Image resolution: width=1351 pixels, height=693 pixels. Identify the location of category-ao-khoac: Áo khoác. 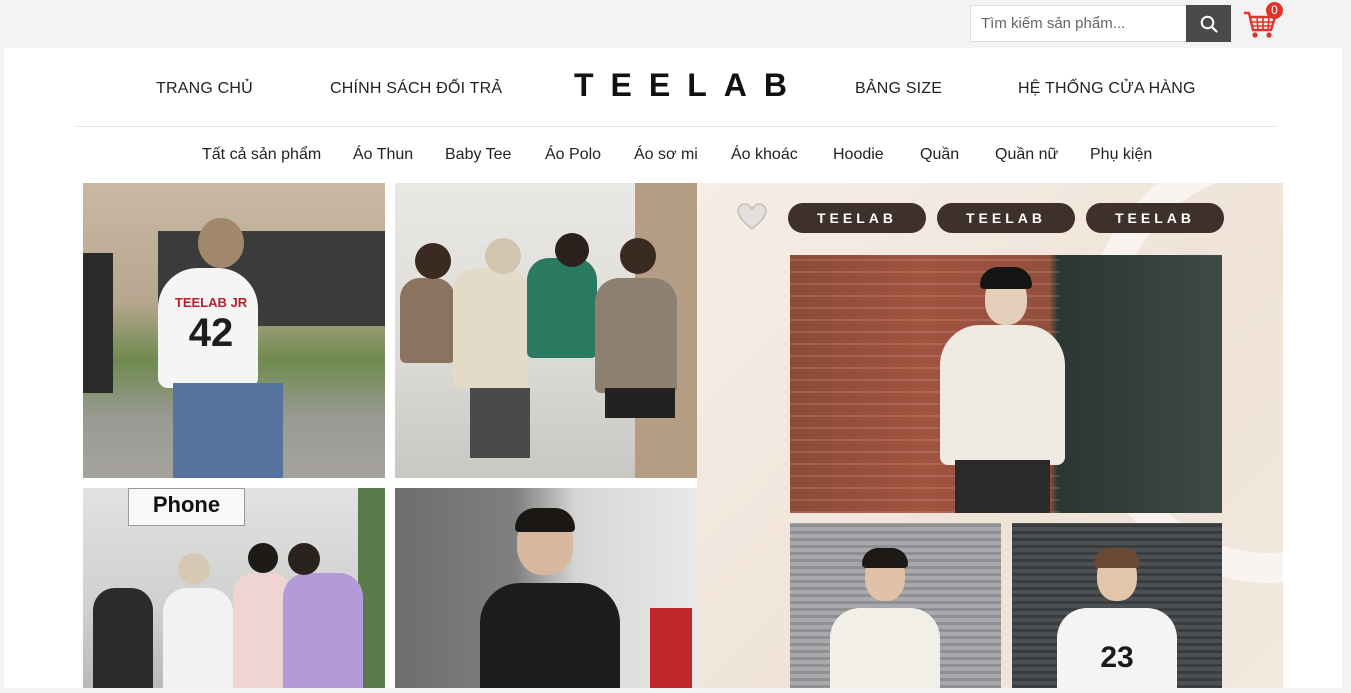
(764, 155).